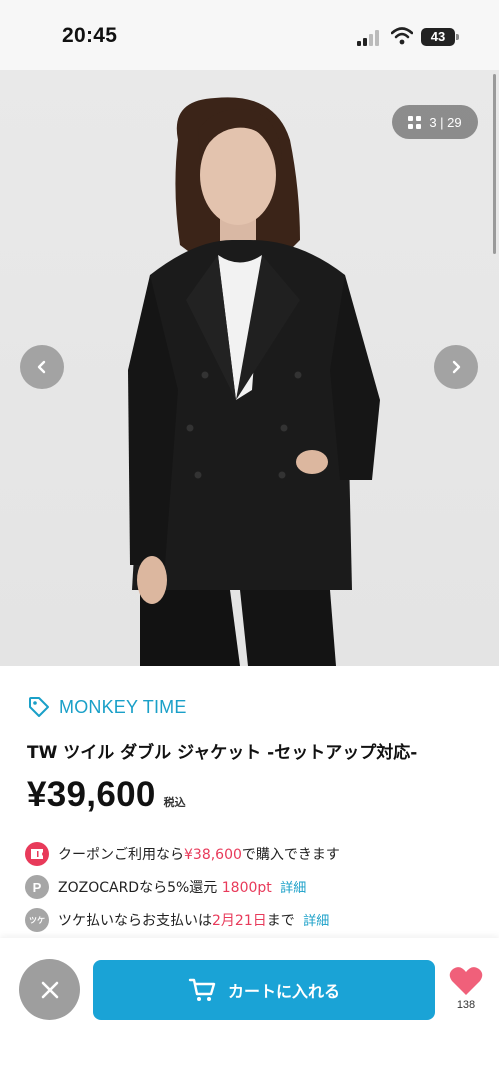 This screenshot has width=499, height=1080. I want to click on tsuke-icon: ツケ, so click(37, 920).